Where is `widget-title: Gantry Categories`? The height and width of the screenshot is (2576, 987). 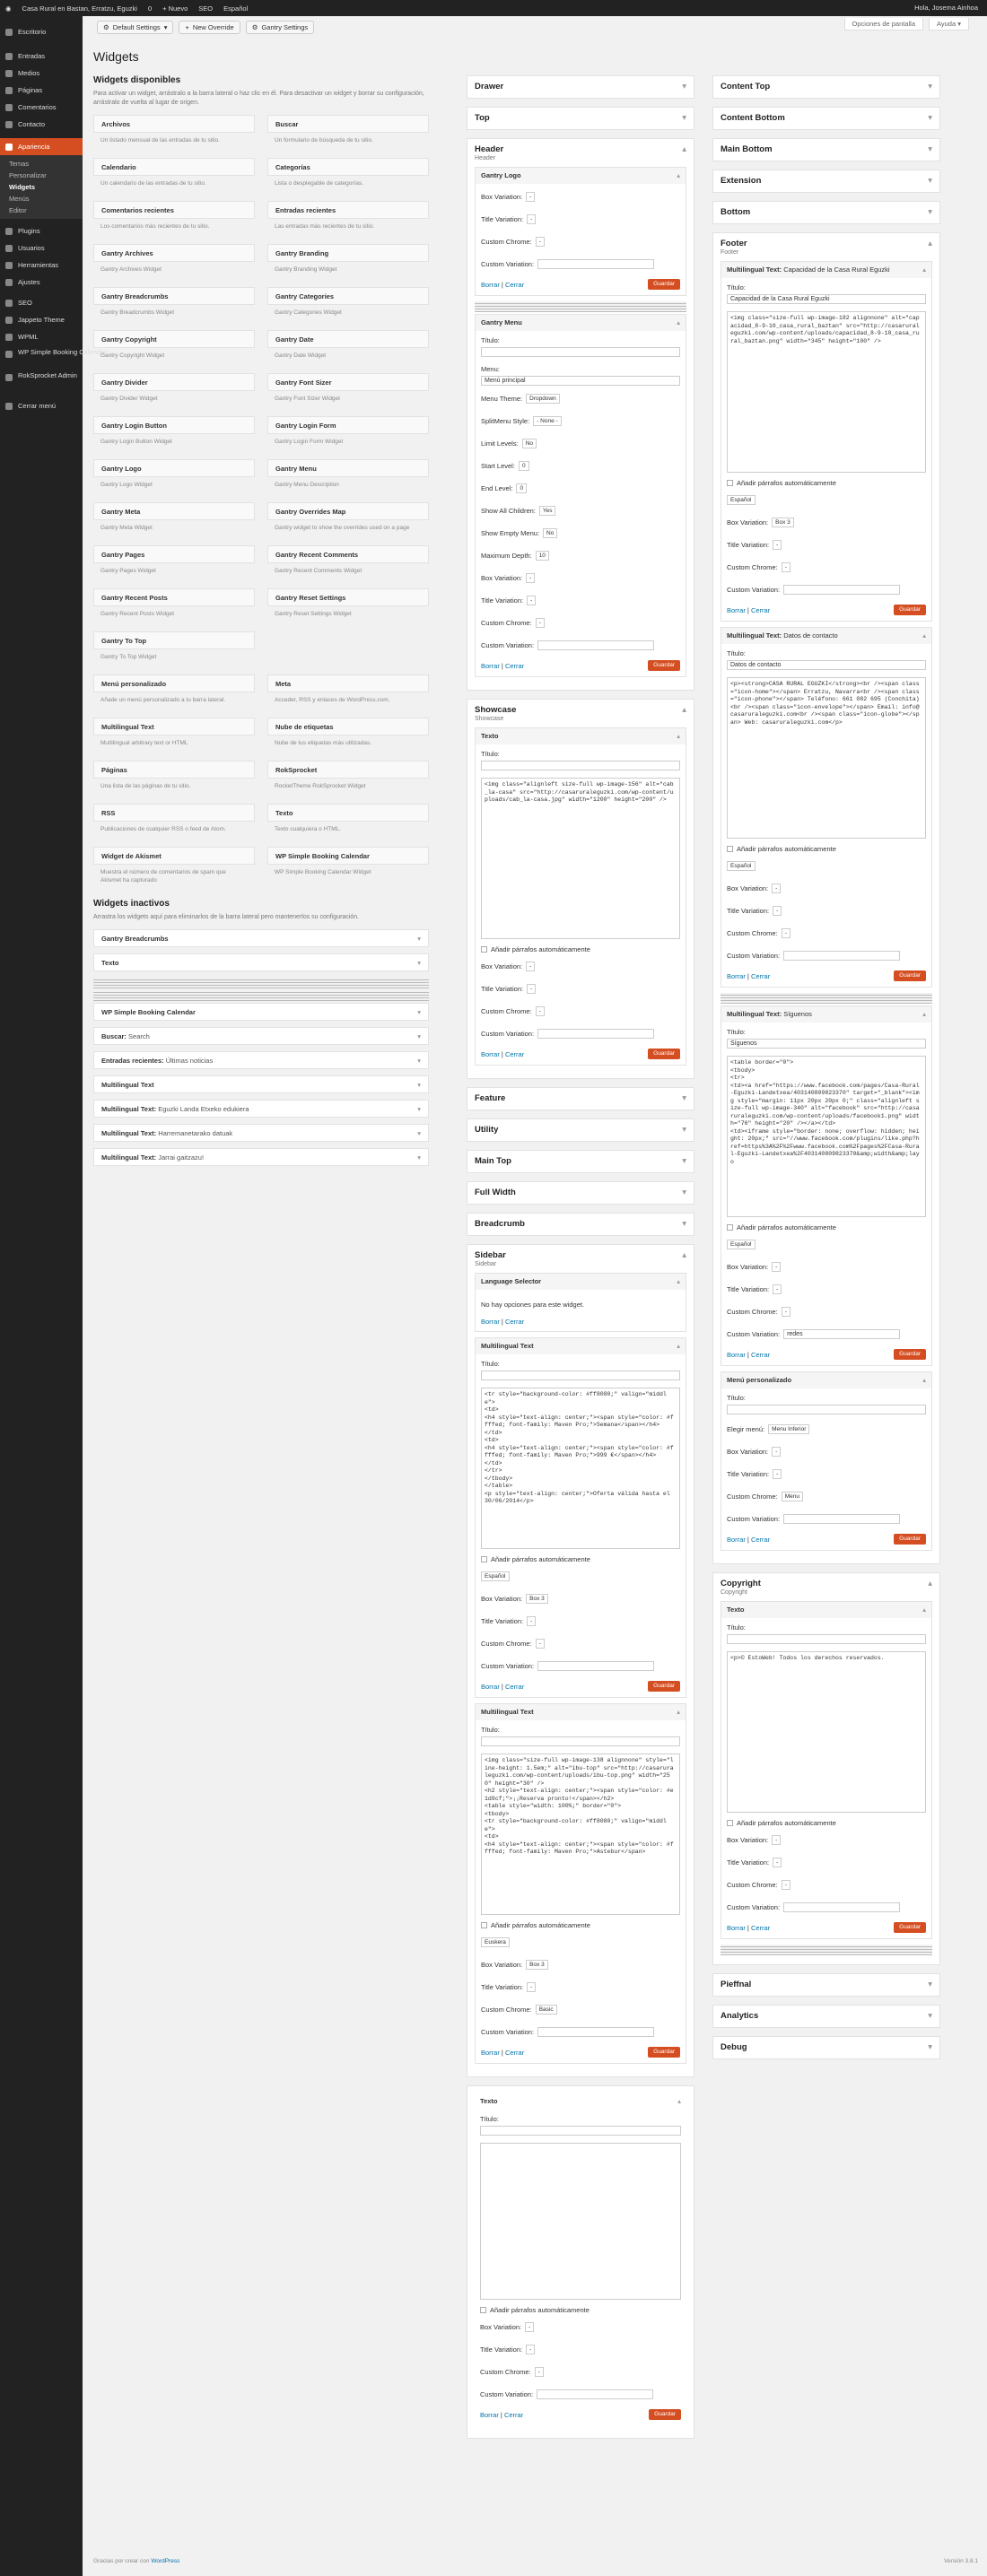 widget-title: Gantry Categories is located at coordinates (348, 296).